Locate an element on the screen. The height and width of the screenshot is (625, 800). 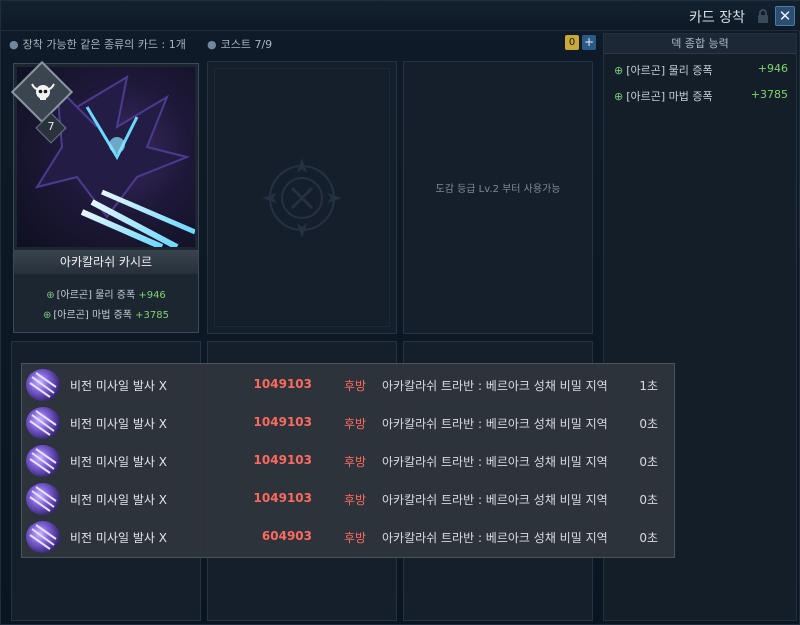
empty-slot-emblem-icon is located at coordinates (302, 197).